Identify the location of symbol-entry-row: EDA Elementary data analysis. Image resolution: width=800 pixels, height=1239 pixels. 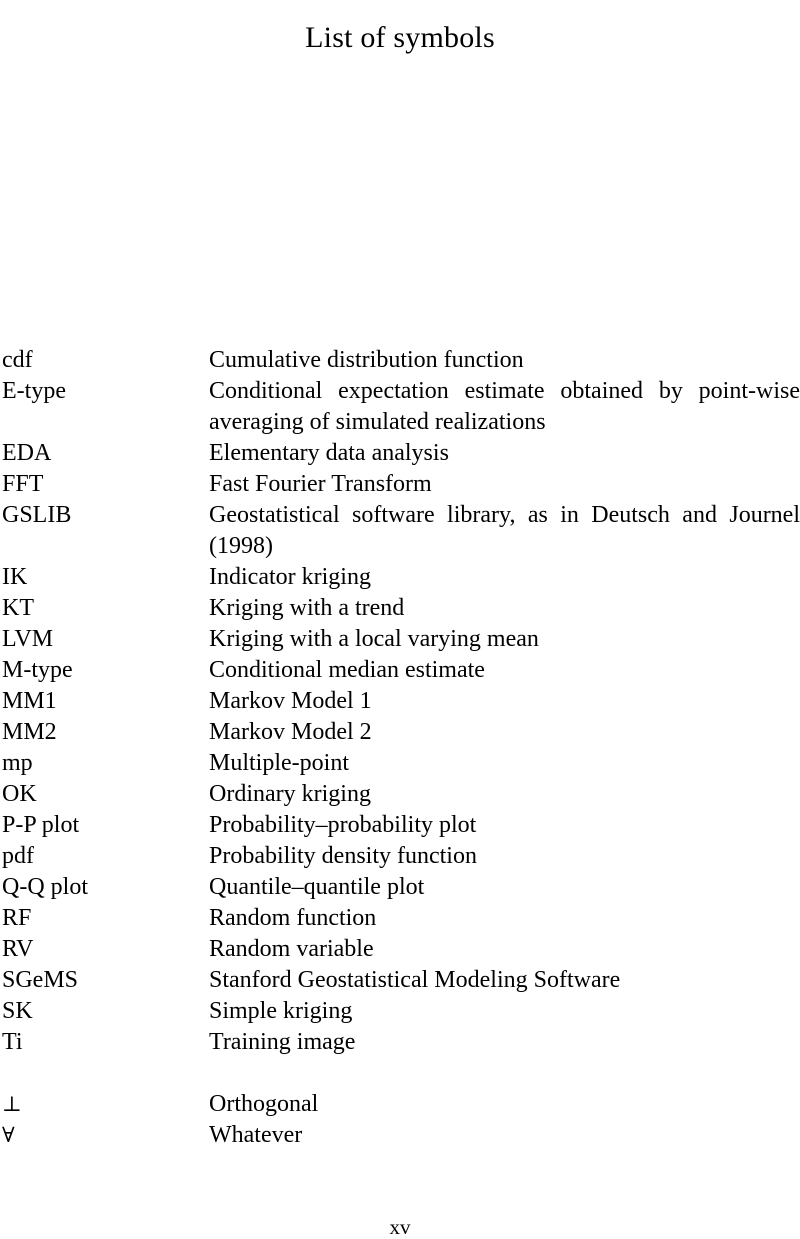
(401, 453).